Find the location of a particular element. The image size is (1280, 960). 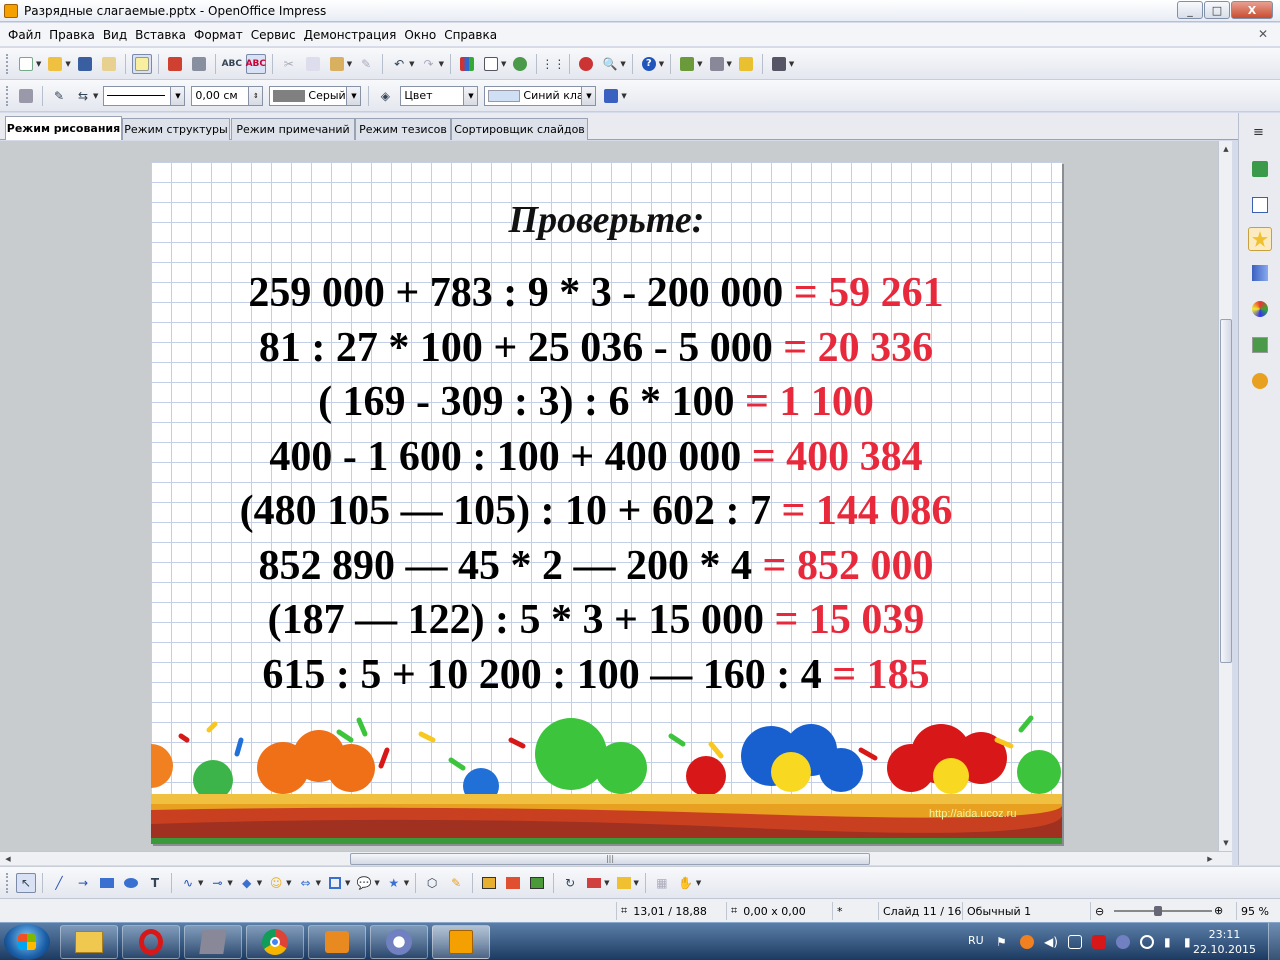

align-icon is located at coordinates (594, 883).